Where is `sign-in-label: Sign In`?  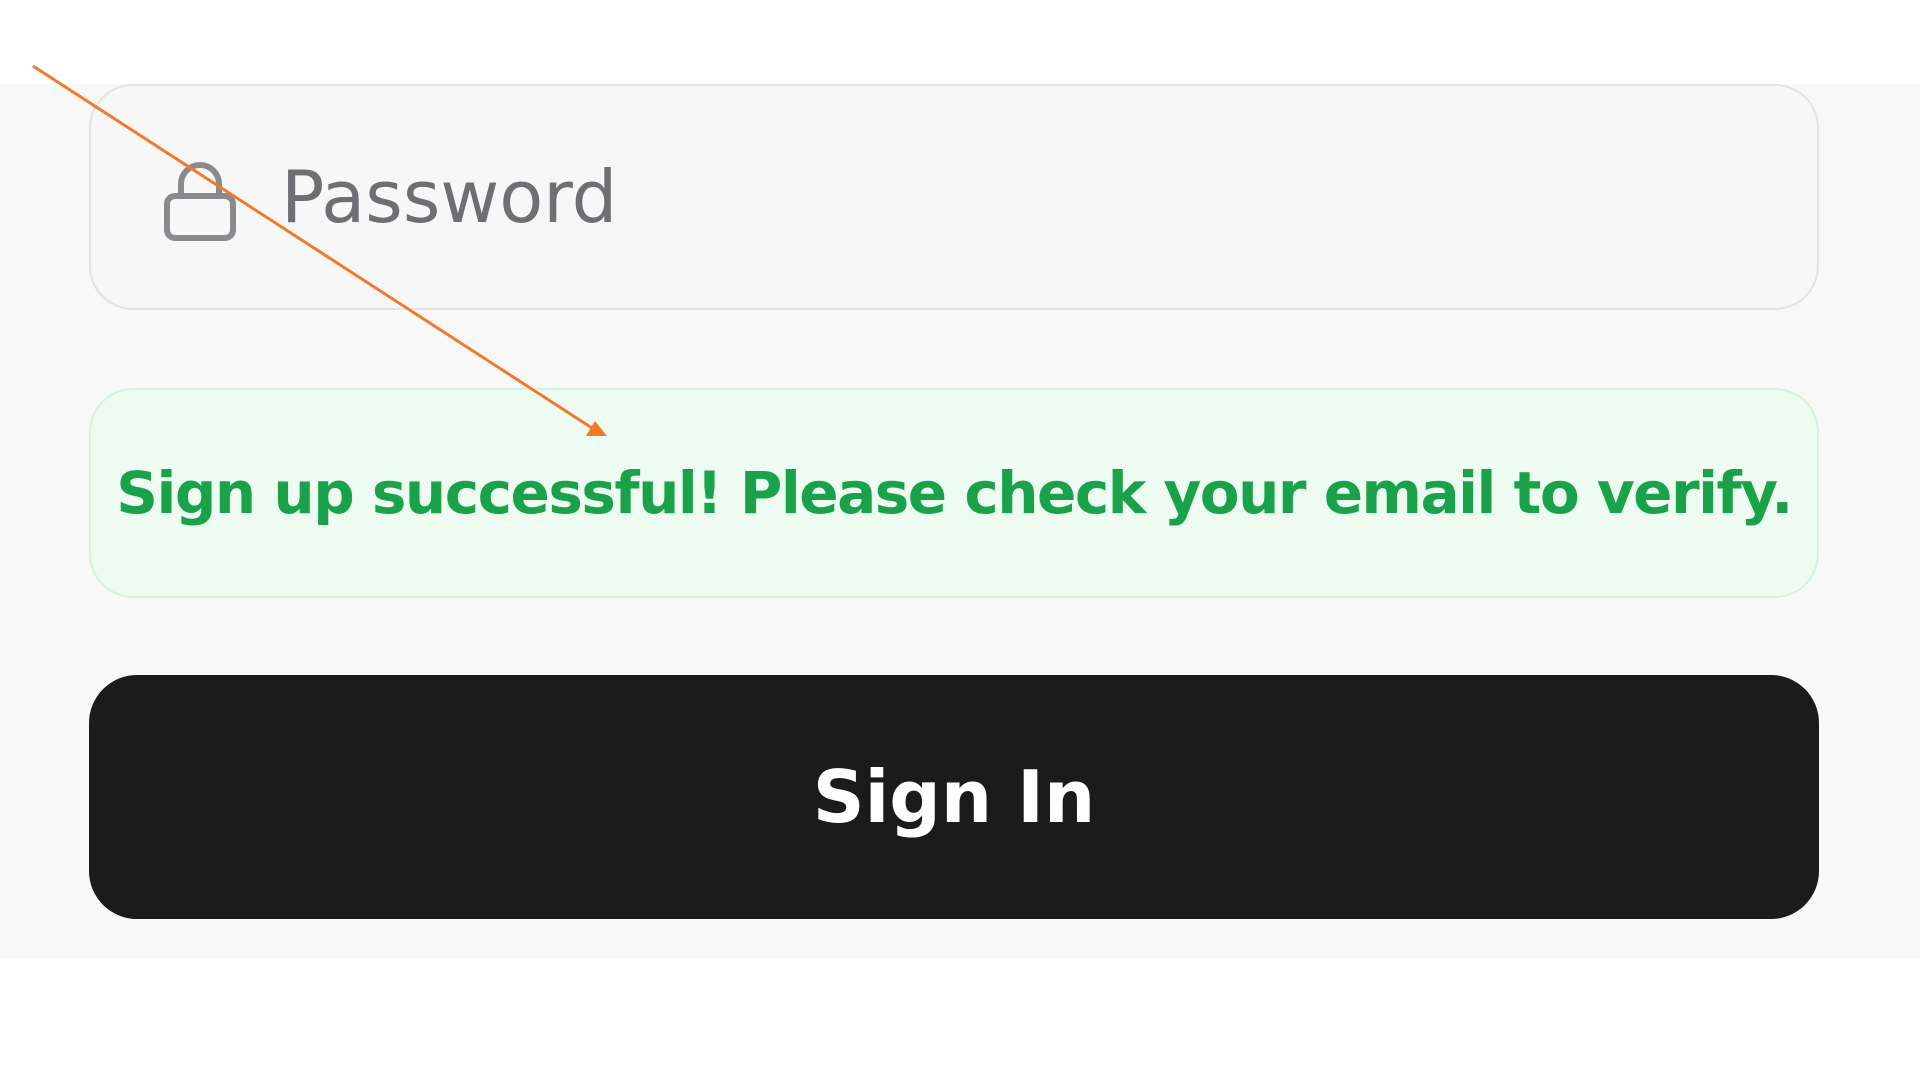
sign-in-label: Sign In is located at coordinates (954, 797).